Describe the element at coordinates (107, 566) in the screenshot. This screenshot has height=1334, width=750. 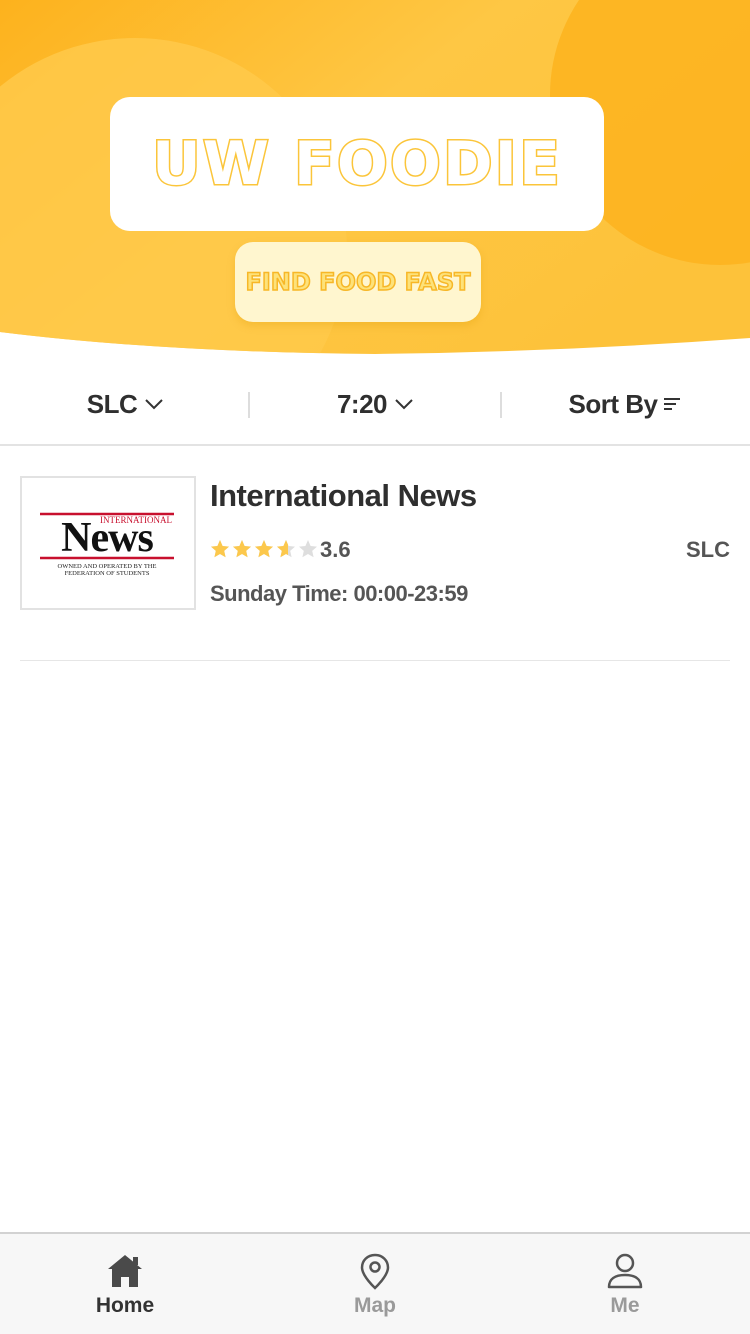
I see `logo-sub-line-1: OWNED AND OPERATED BY THE` at that location.